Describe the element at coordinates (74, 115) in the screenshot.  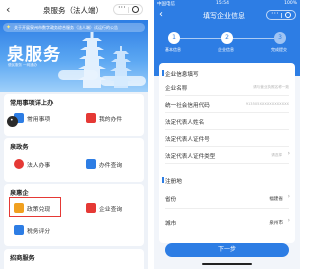
I see `section-card-common: 常用事项详上办 常用事项 我的办件` at that location.